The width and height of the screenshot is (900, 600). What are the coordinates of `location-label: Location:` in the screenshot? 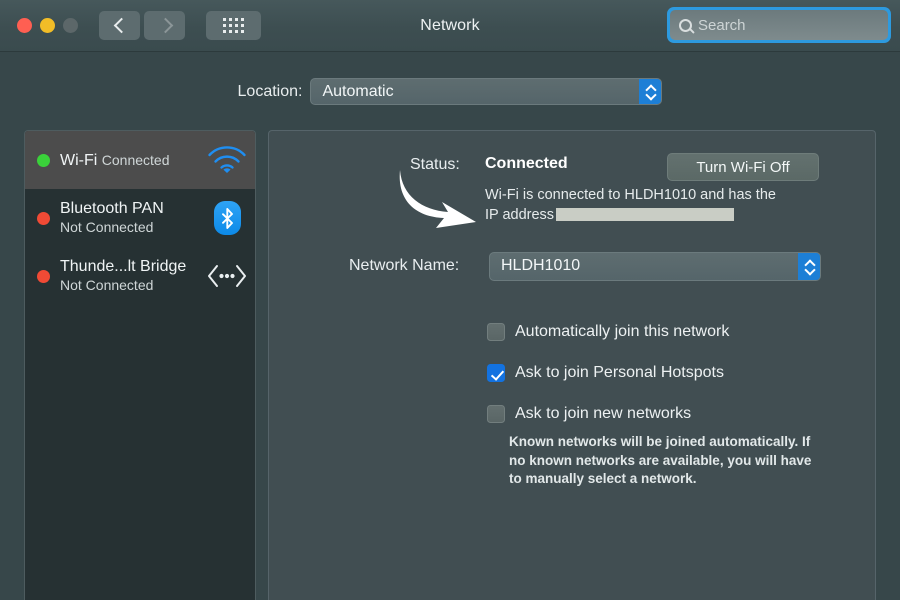 It's located at (270, 91).